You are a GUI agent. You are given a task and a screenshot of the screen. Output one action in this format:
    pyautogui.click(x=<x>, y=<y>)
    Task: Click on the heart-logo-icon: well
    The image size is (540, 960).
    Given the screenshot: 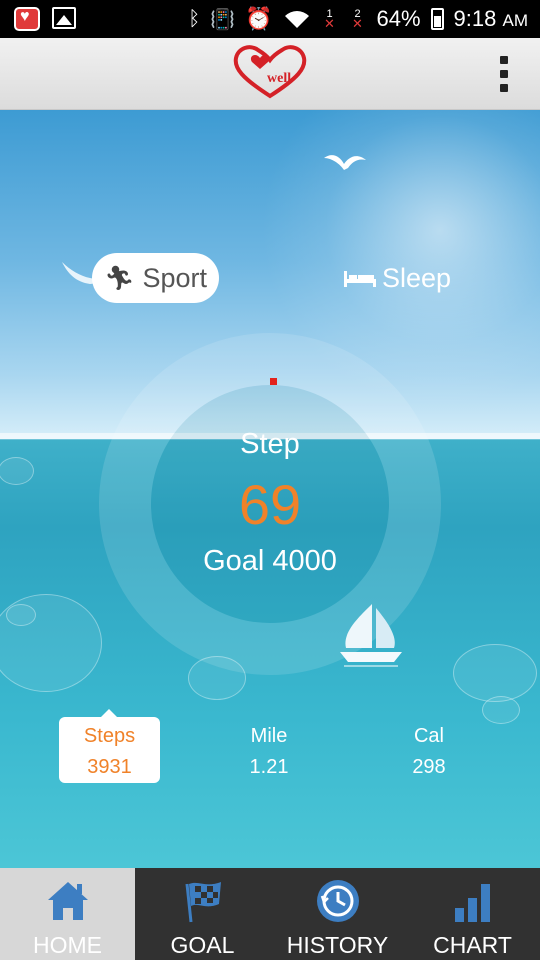 What is the action you would take?
    pyautogui.click(x=270, y=72)
    